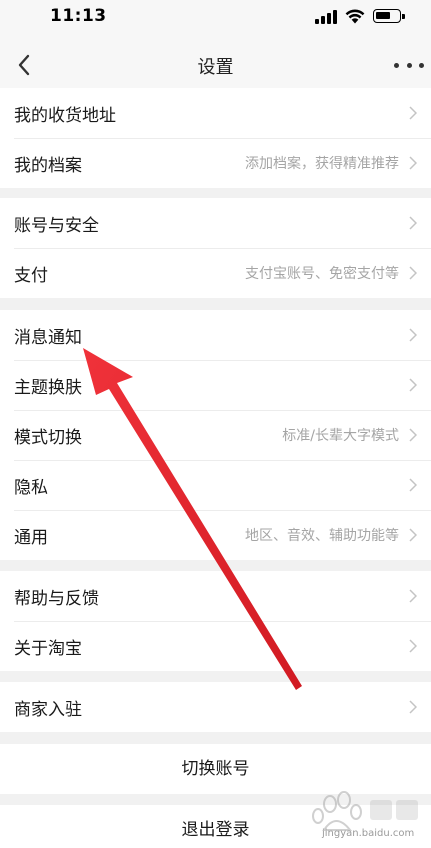 The width and height of the screenshot is (431, 848). I want to click on settings-row-notifications: 消息通知, so click(215, 335).